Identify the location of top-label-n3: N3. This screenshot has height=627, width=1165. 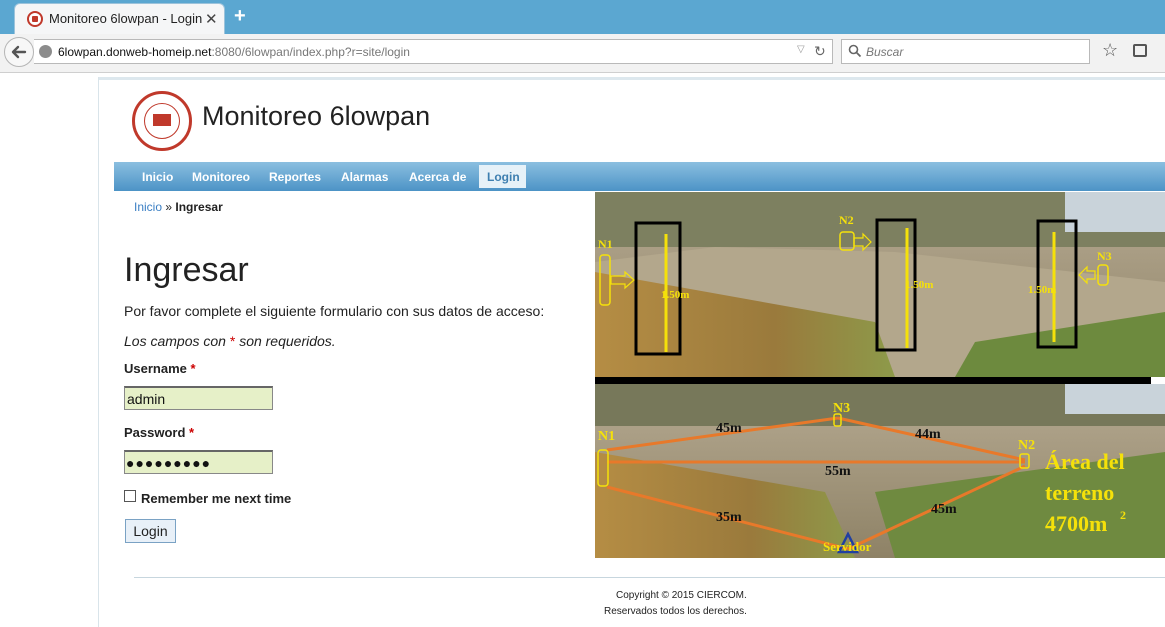
(1104, 256).